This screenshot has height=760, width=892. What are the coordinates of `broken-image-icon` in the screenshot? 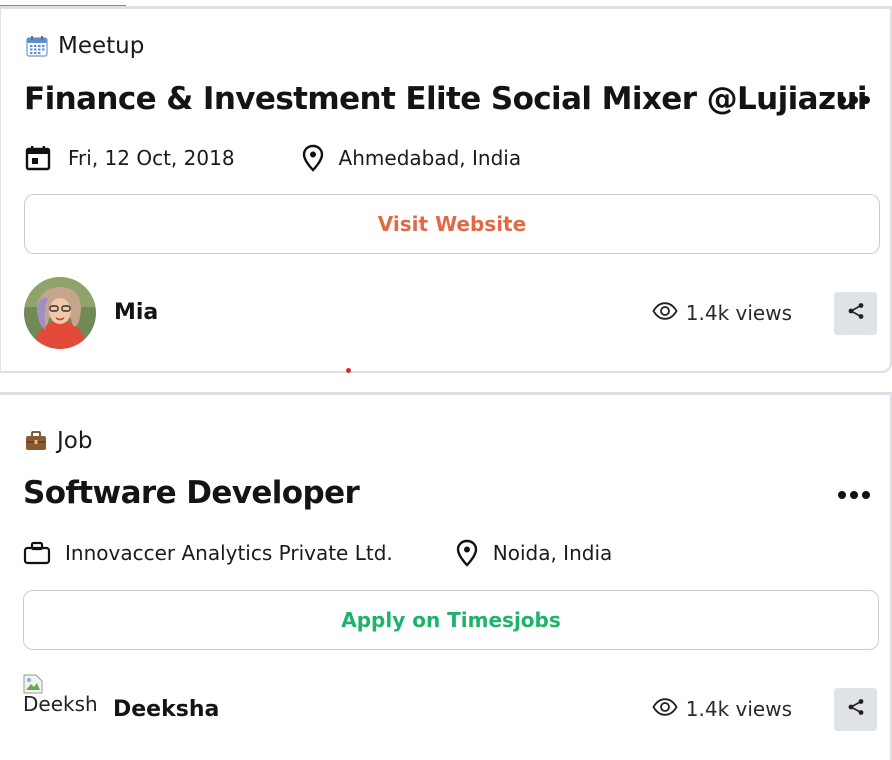 It's located at (33, 684).